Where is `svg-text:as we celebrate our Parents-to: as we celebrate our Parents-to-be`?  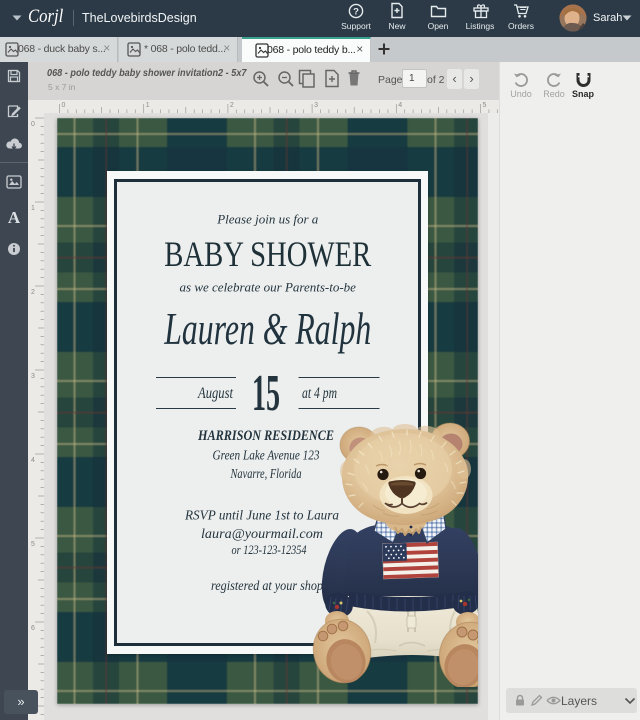
svg-text:as we celebrate our Parents-to: as we celebrate our Parents-to-be is located at coordinates (268, 287).